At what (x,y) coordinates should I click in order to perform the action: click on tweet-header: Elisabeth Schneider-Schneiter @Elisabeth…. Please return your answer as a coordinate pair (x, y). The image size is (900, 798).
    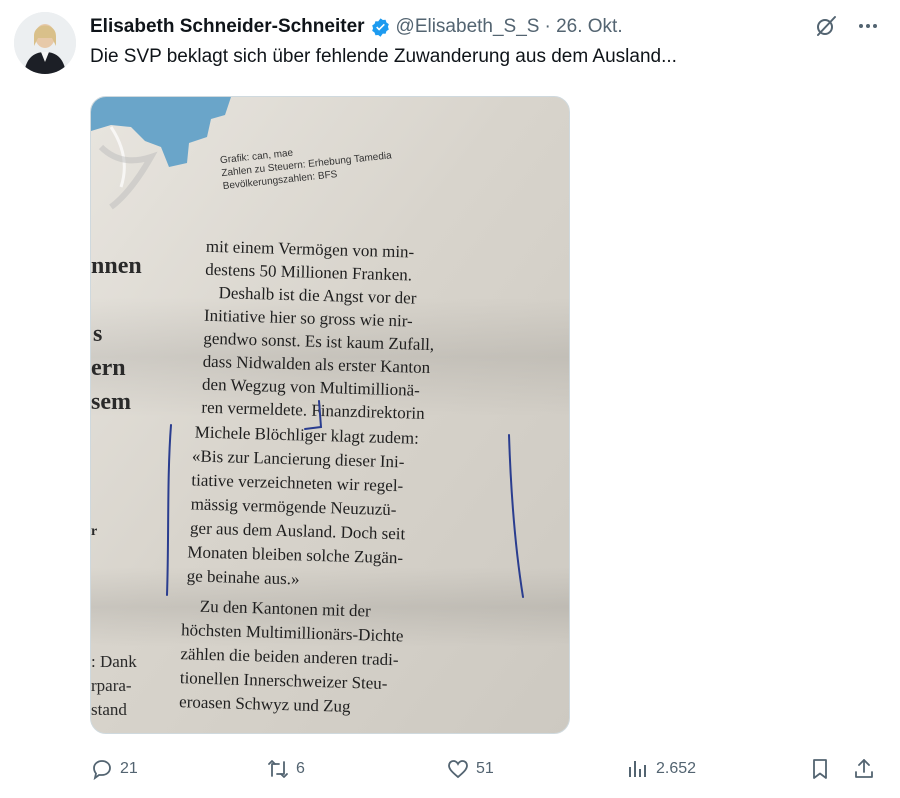
    Looking at the image, I should click on (485, 27).